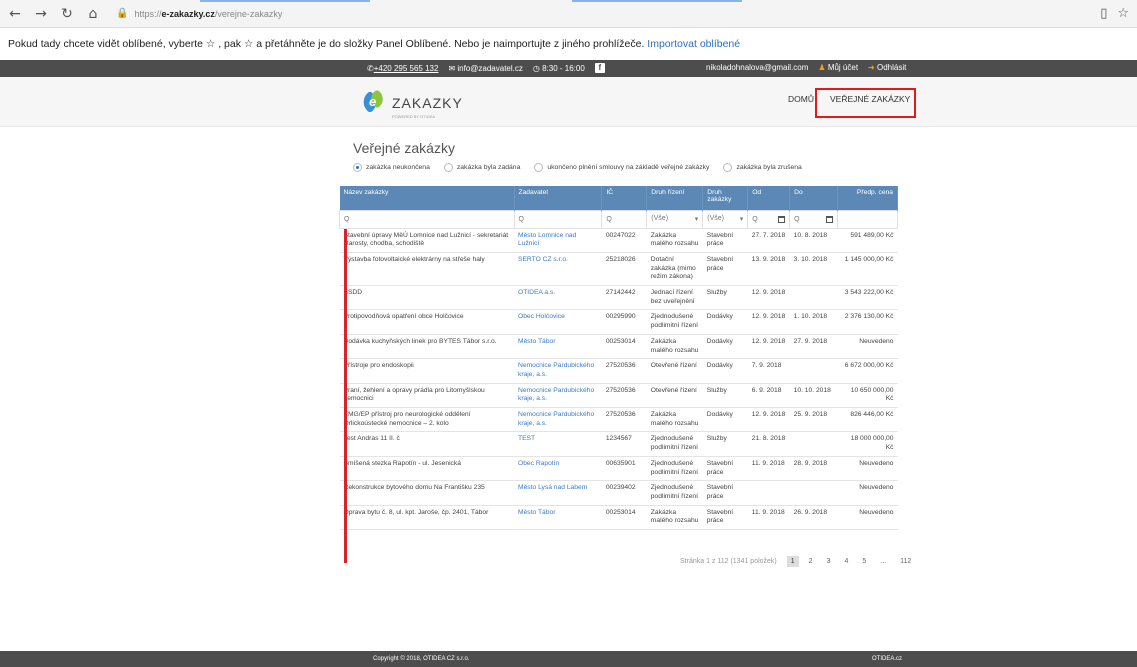  I want to click on filter-row: Q Q Q (Vše) ▾ (Vše) ▾ Q Q, so click(618, 219).